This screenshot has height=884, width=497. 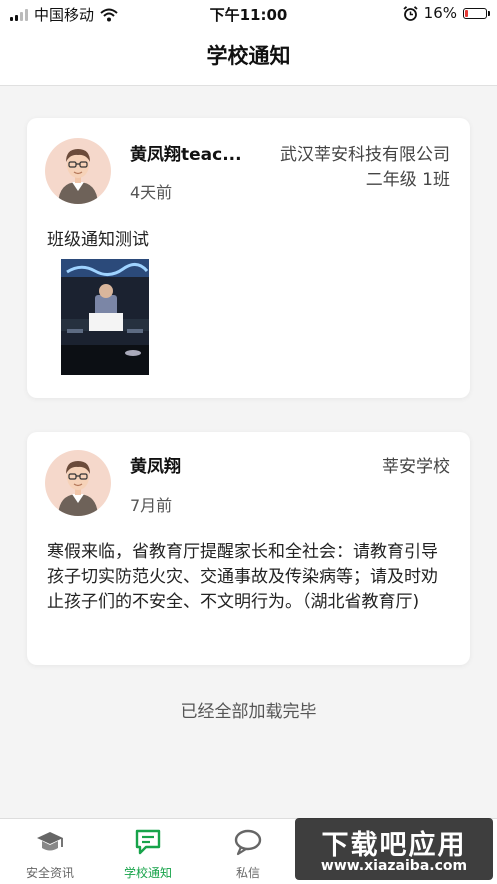 I want to click on notice-image-thumbnail, so click(x=105, y=317).